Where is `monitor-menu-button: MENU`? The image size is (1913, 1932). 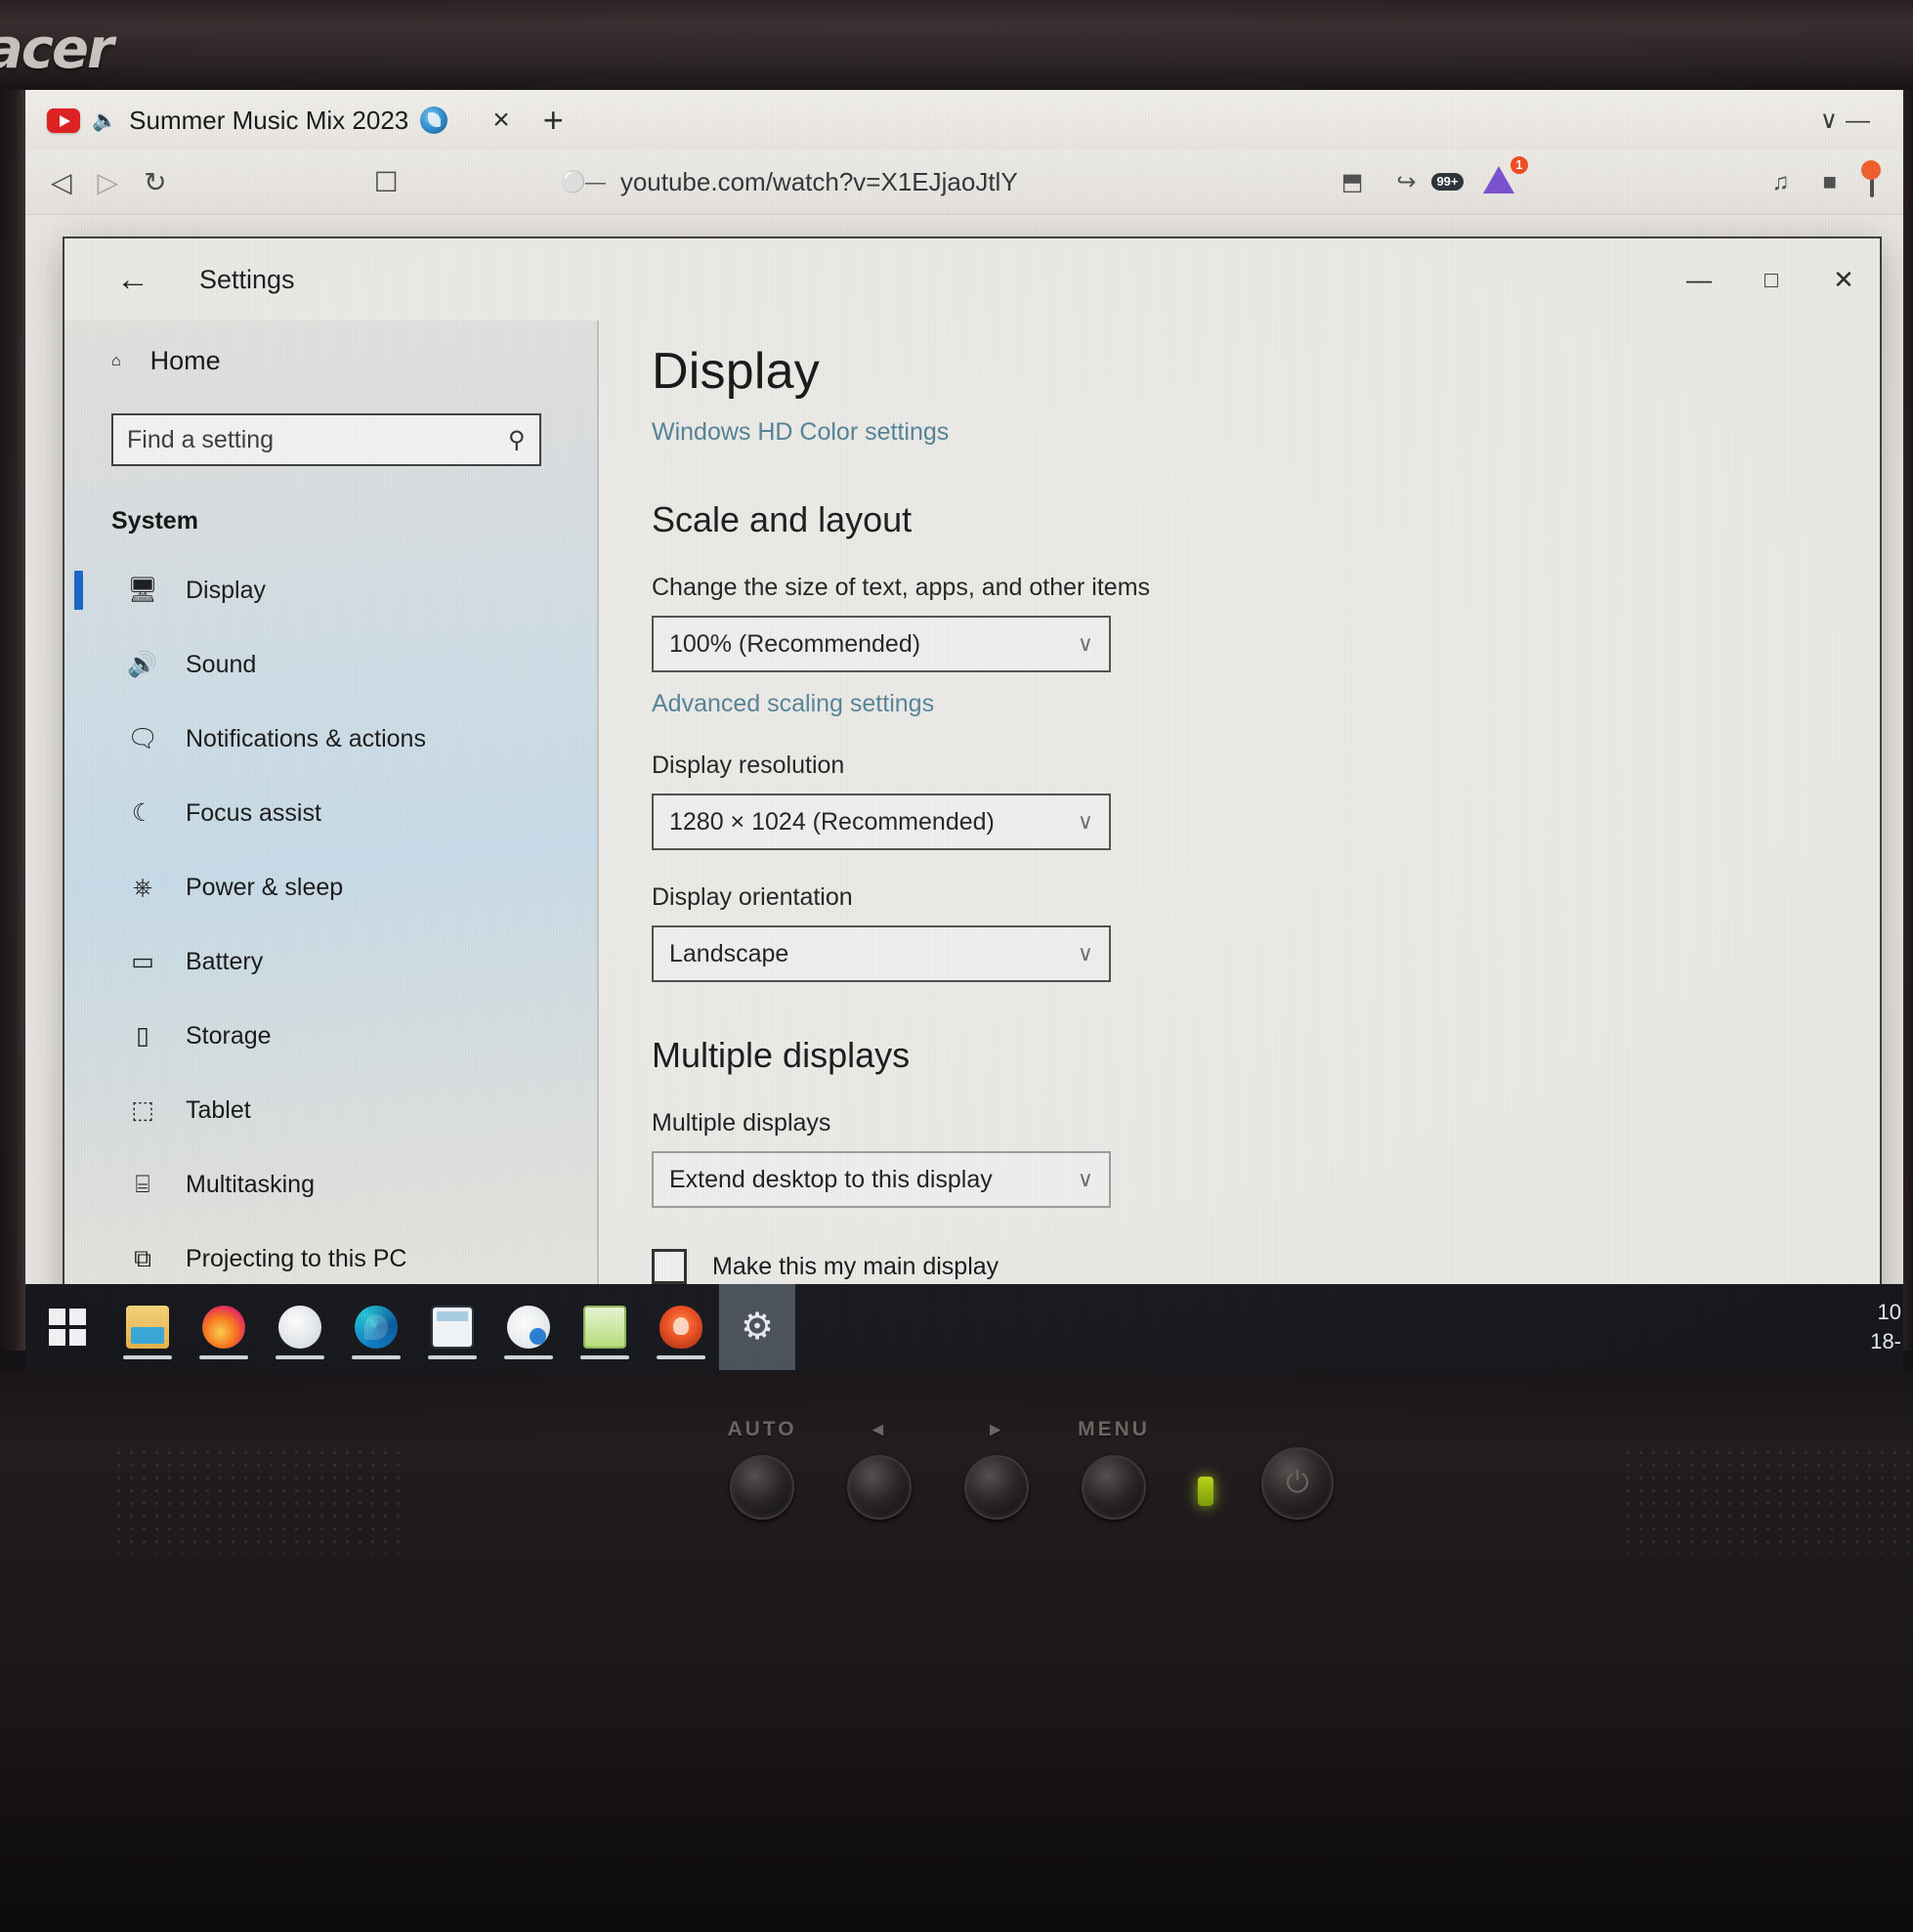 monitor-menu-button: MENU is located at coordinates (1113, 1469).